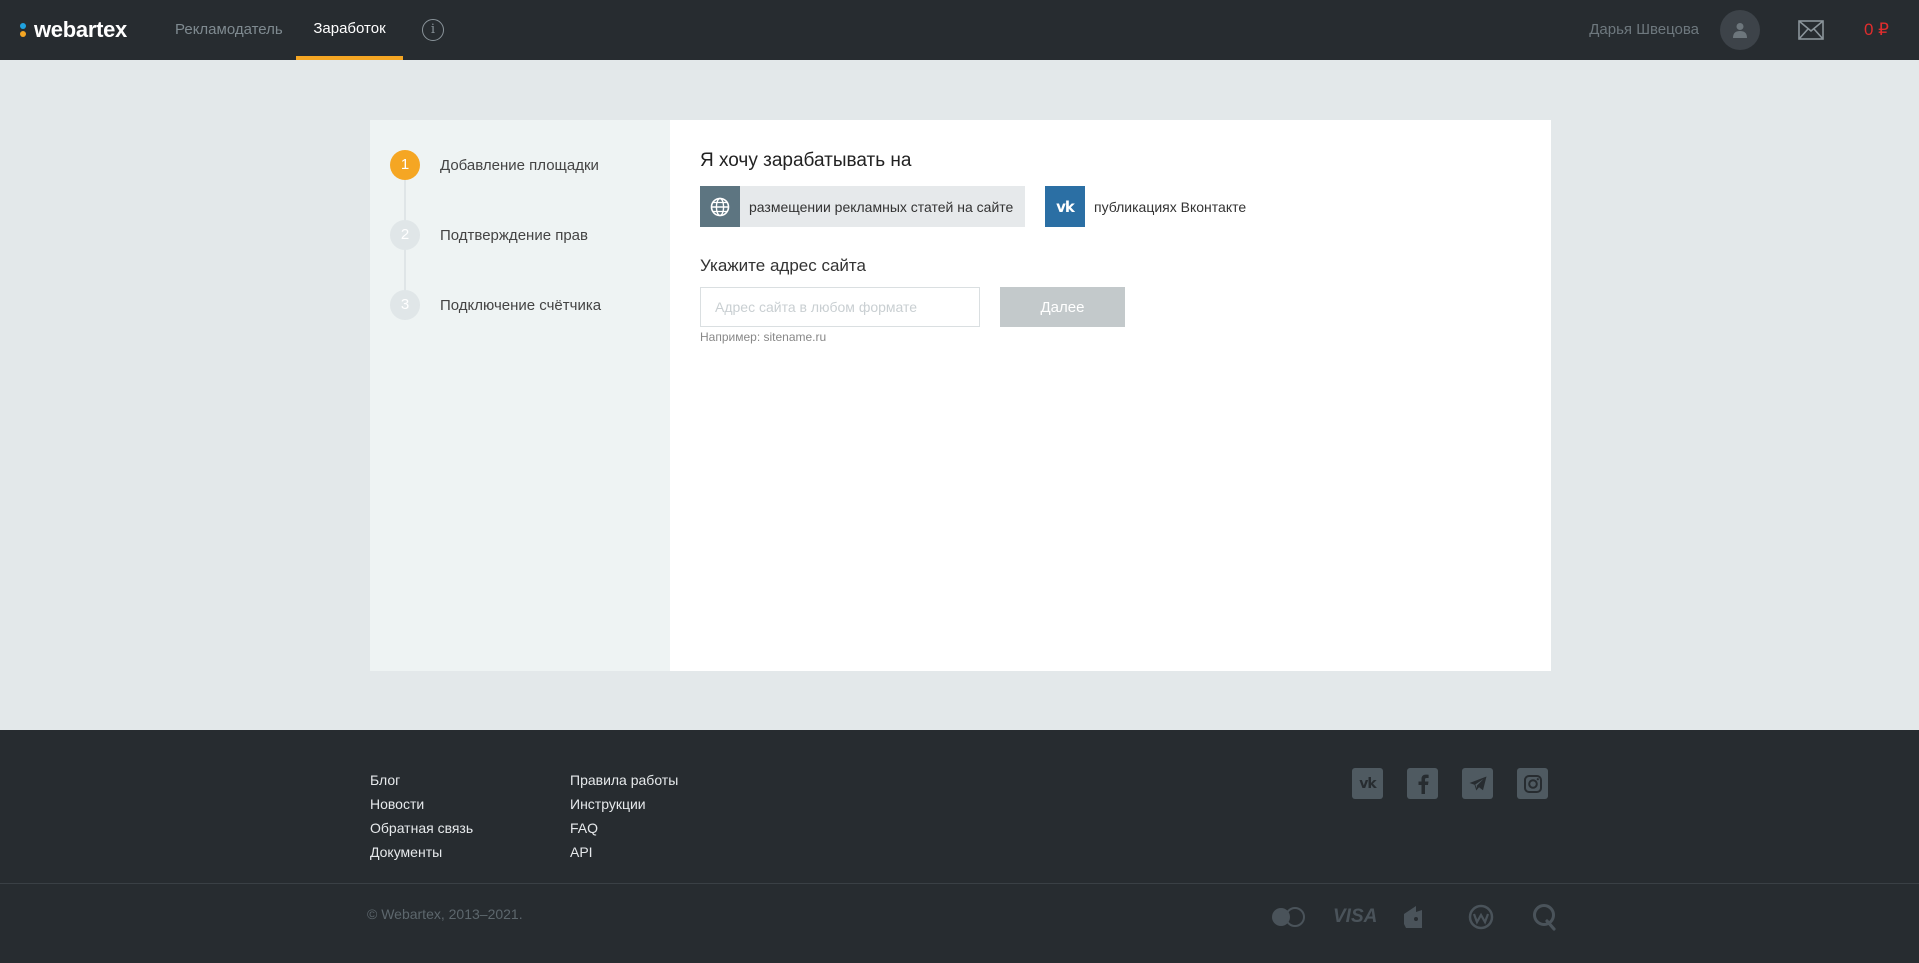 The image size is (1919, 963). I want to click on copyright: © Webartex, 2013–2021., so click(445, 914).